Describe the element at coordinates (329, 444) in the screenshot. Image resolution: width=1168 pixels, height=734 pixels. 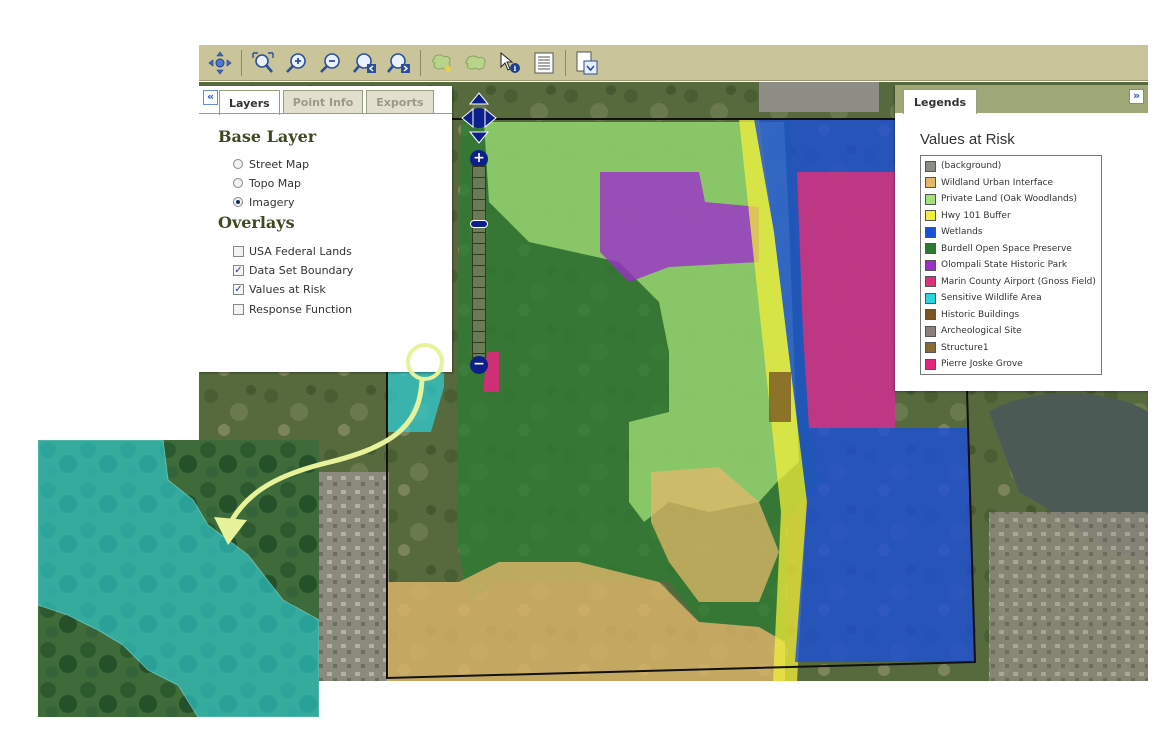
I see `callout-arrow` at that location.